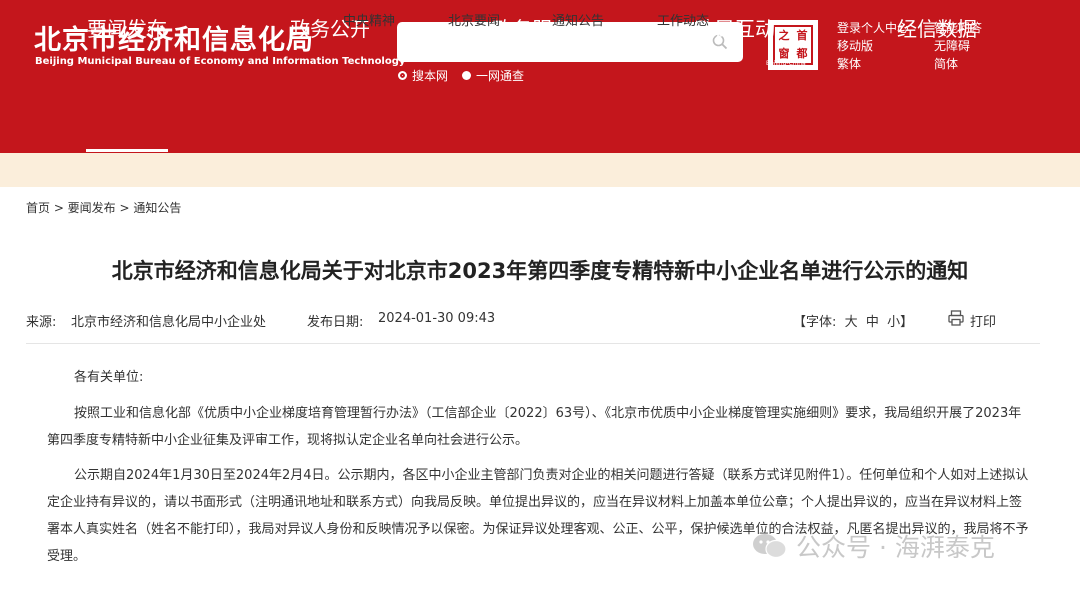  What do you see at coordinates (540, 170) in the screenshot?
I see `sub-nav` at bounding box center [540, 170].